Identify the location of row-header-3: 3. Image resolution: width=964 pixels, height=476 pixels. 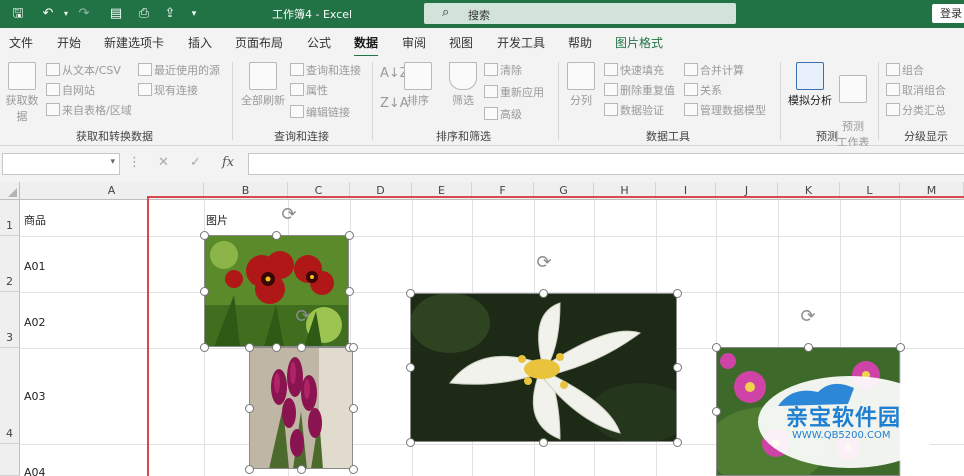
(10, 320).